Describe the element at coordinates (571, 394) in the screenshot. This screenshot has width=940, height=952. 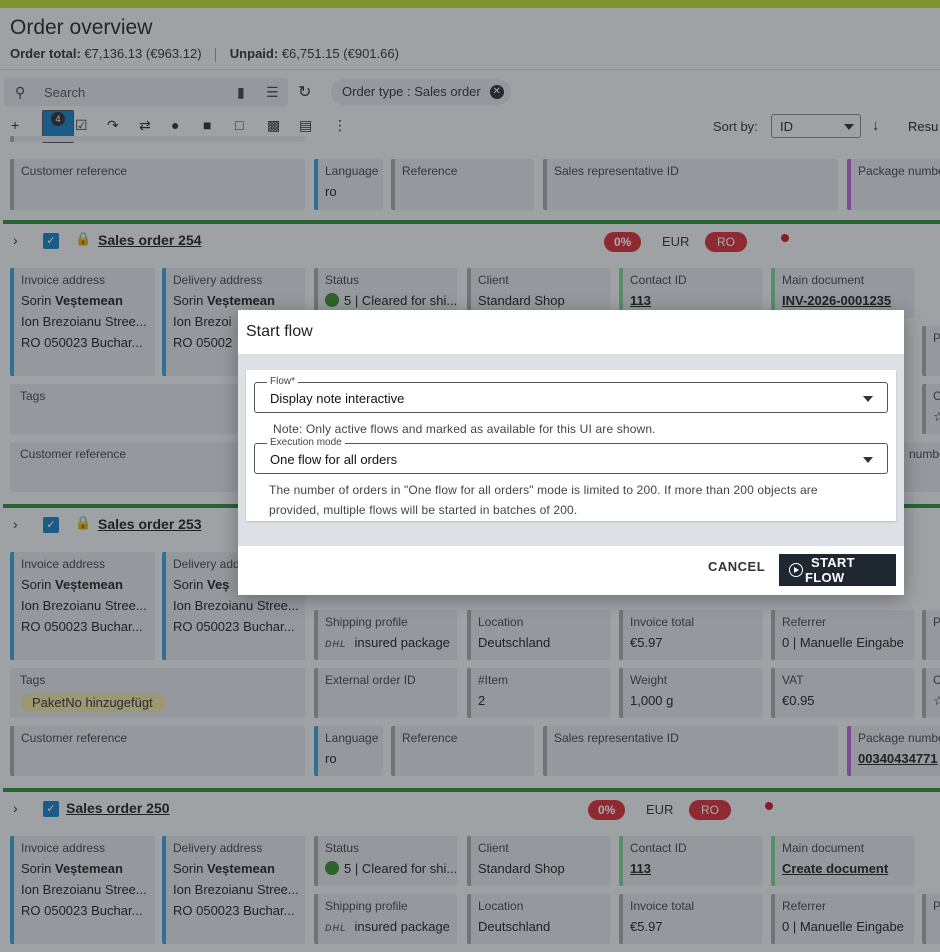
I see `flow-select: Flow* Display note interactive` at that location.